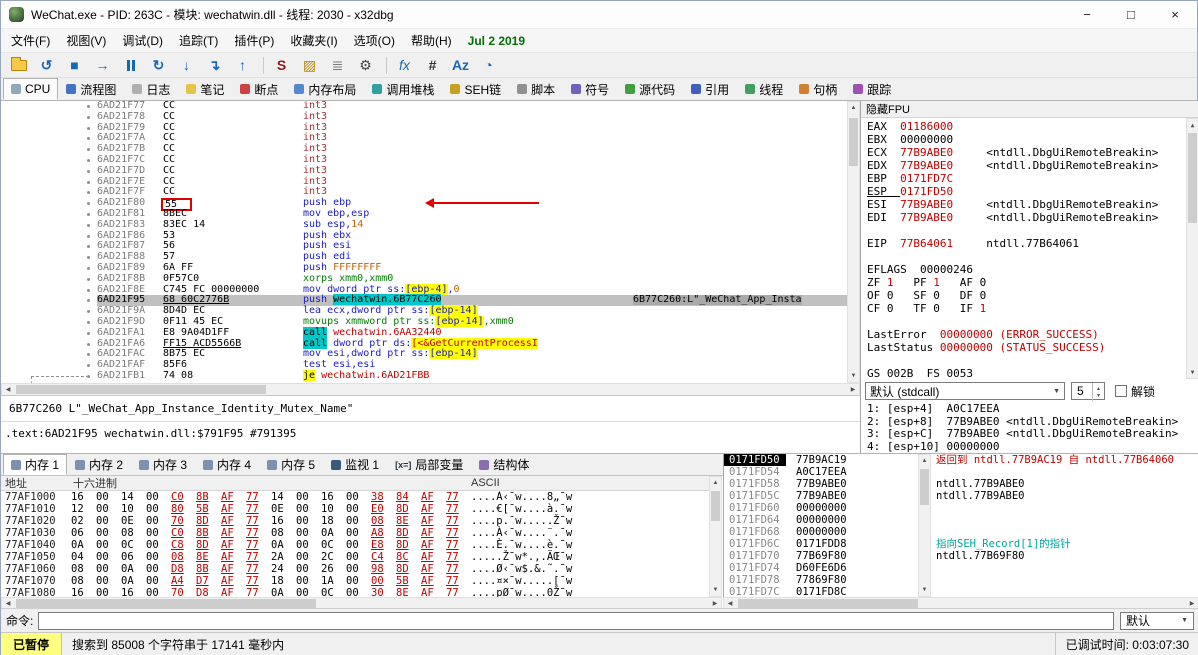 This screenshot has width=1198, height=655. What do you see at coordinates (8, 389) in the screenshot?
I see `scroll-left-icon: ◀` at bounding box center [8, 389].